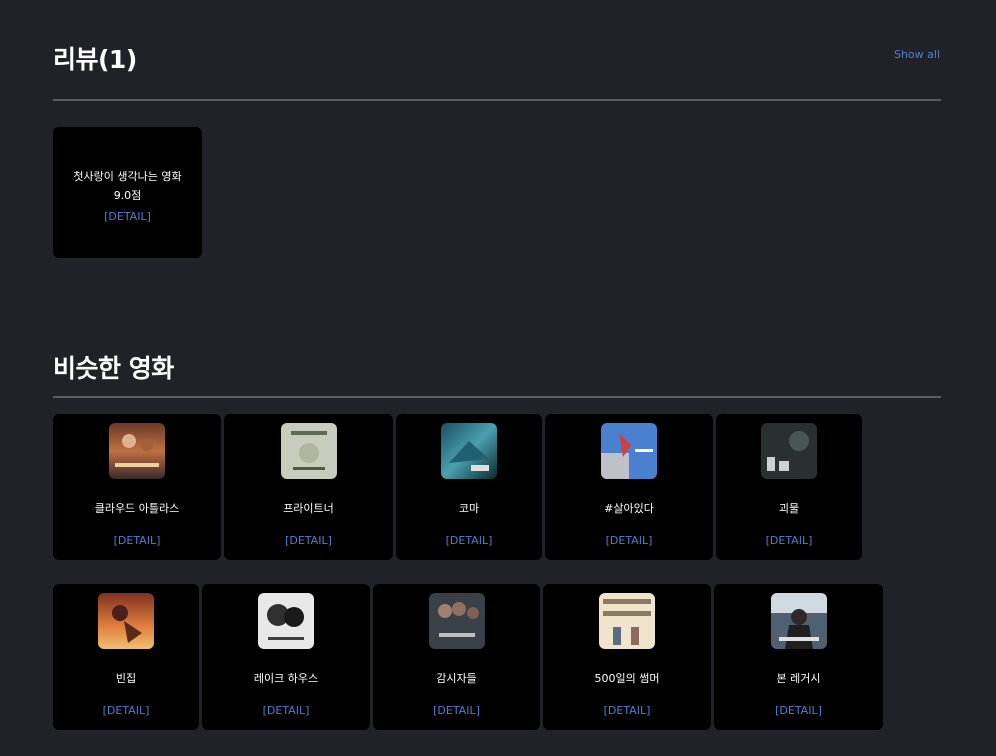  I want to click on similar-divider, so click(497, 397).